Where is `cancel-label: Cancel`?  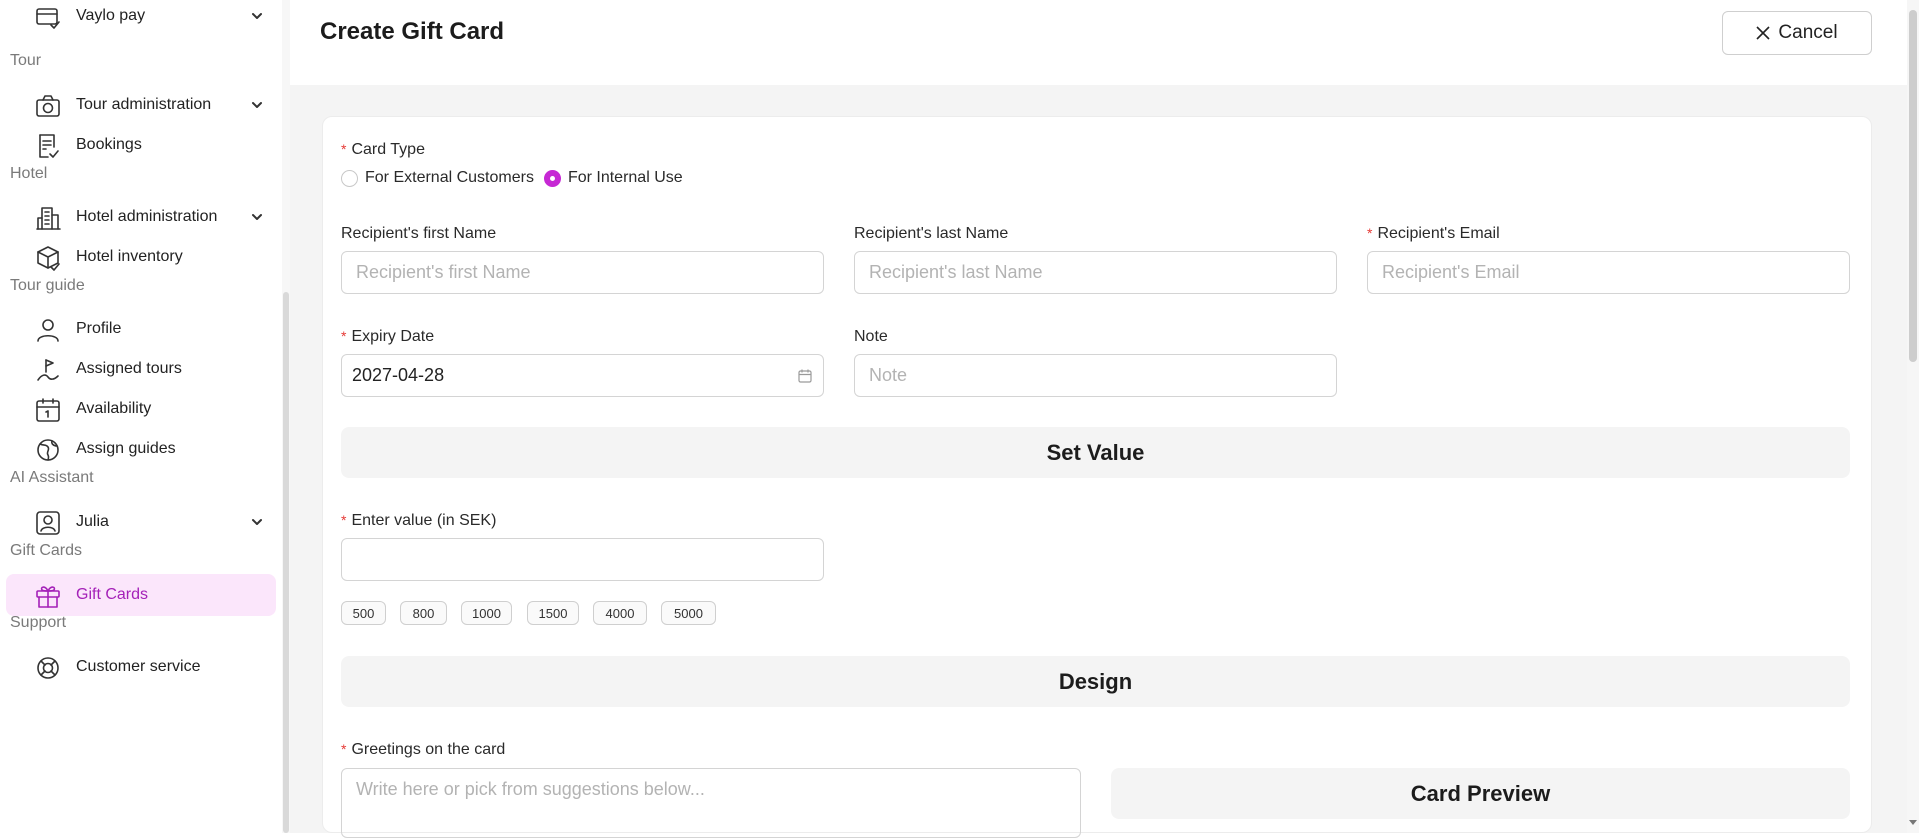
cancel-label: Cancel is located at coordinates (1808, 32).